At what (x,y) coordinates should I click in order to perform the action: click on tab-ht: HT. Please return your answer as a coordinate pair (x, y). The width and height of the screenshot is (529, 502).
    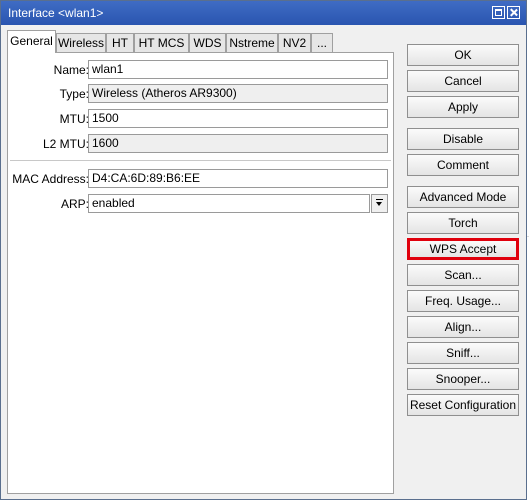
    Looking at the image, I should click on (120, 42).